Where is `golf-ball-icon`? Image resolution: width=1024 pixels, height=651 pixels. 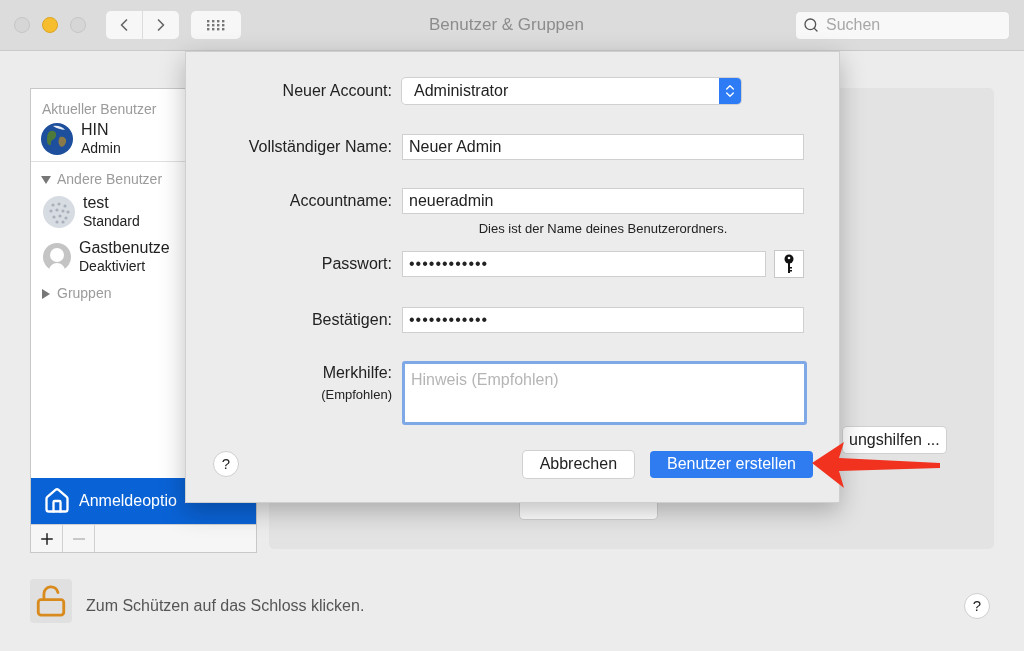 golf-ball-icon is located at coordinates (59, 211).